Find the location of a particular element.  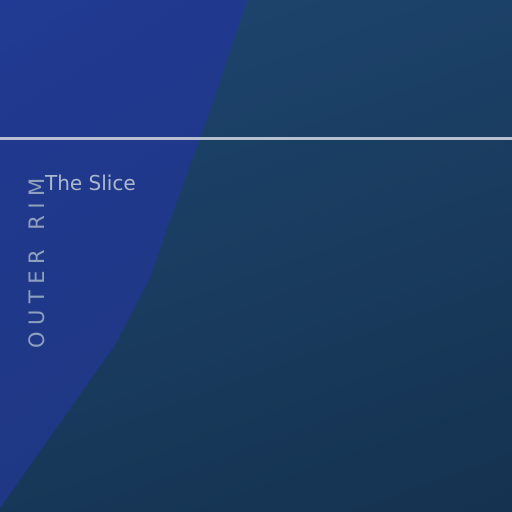

subtitle: The Slice is located at coordinates (90, 183).